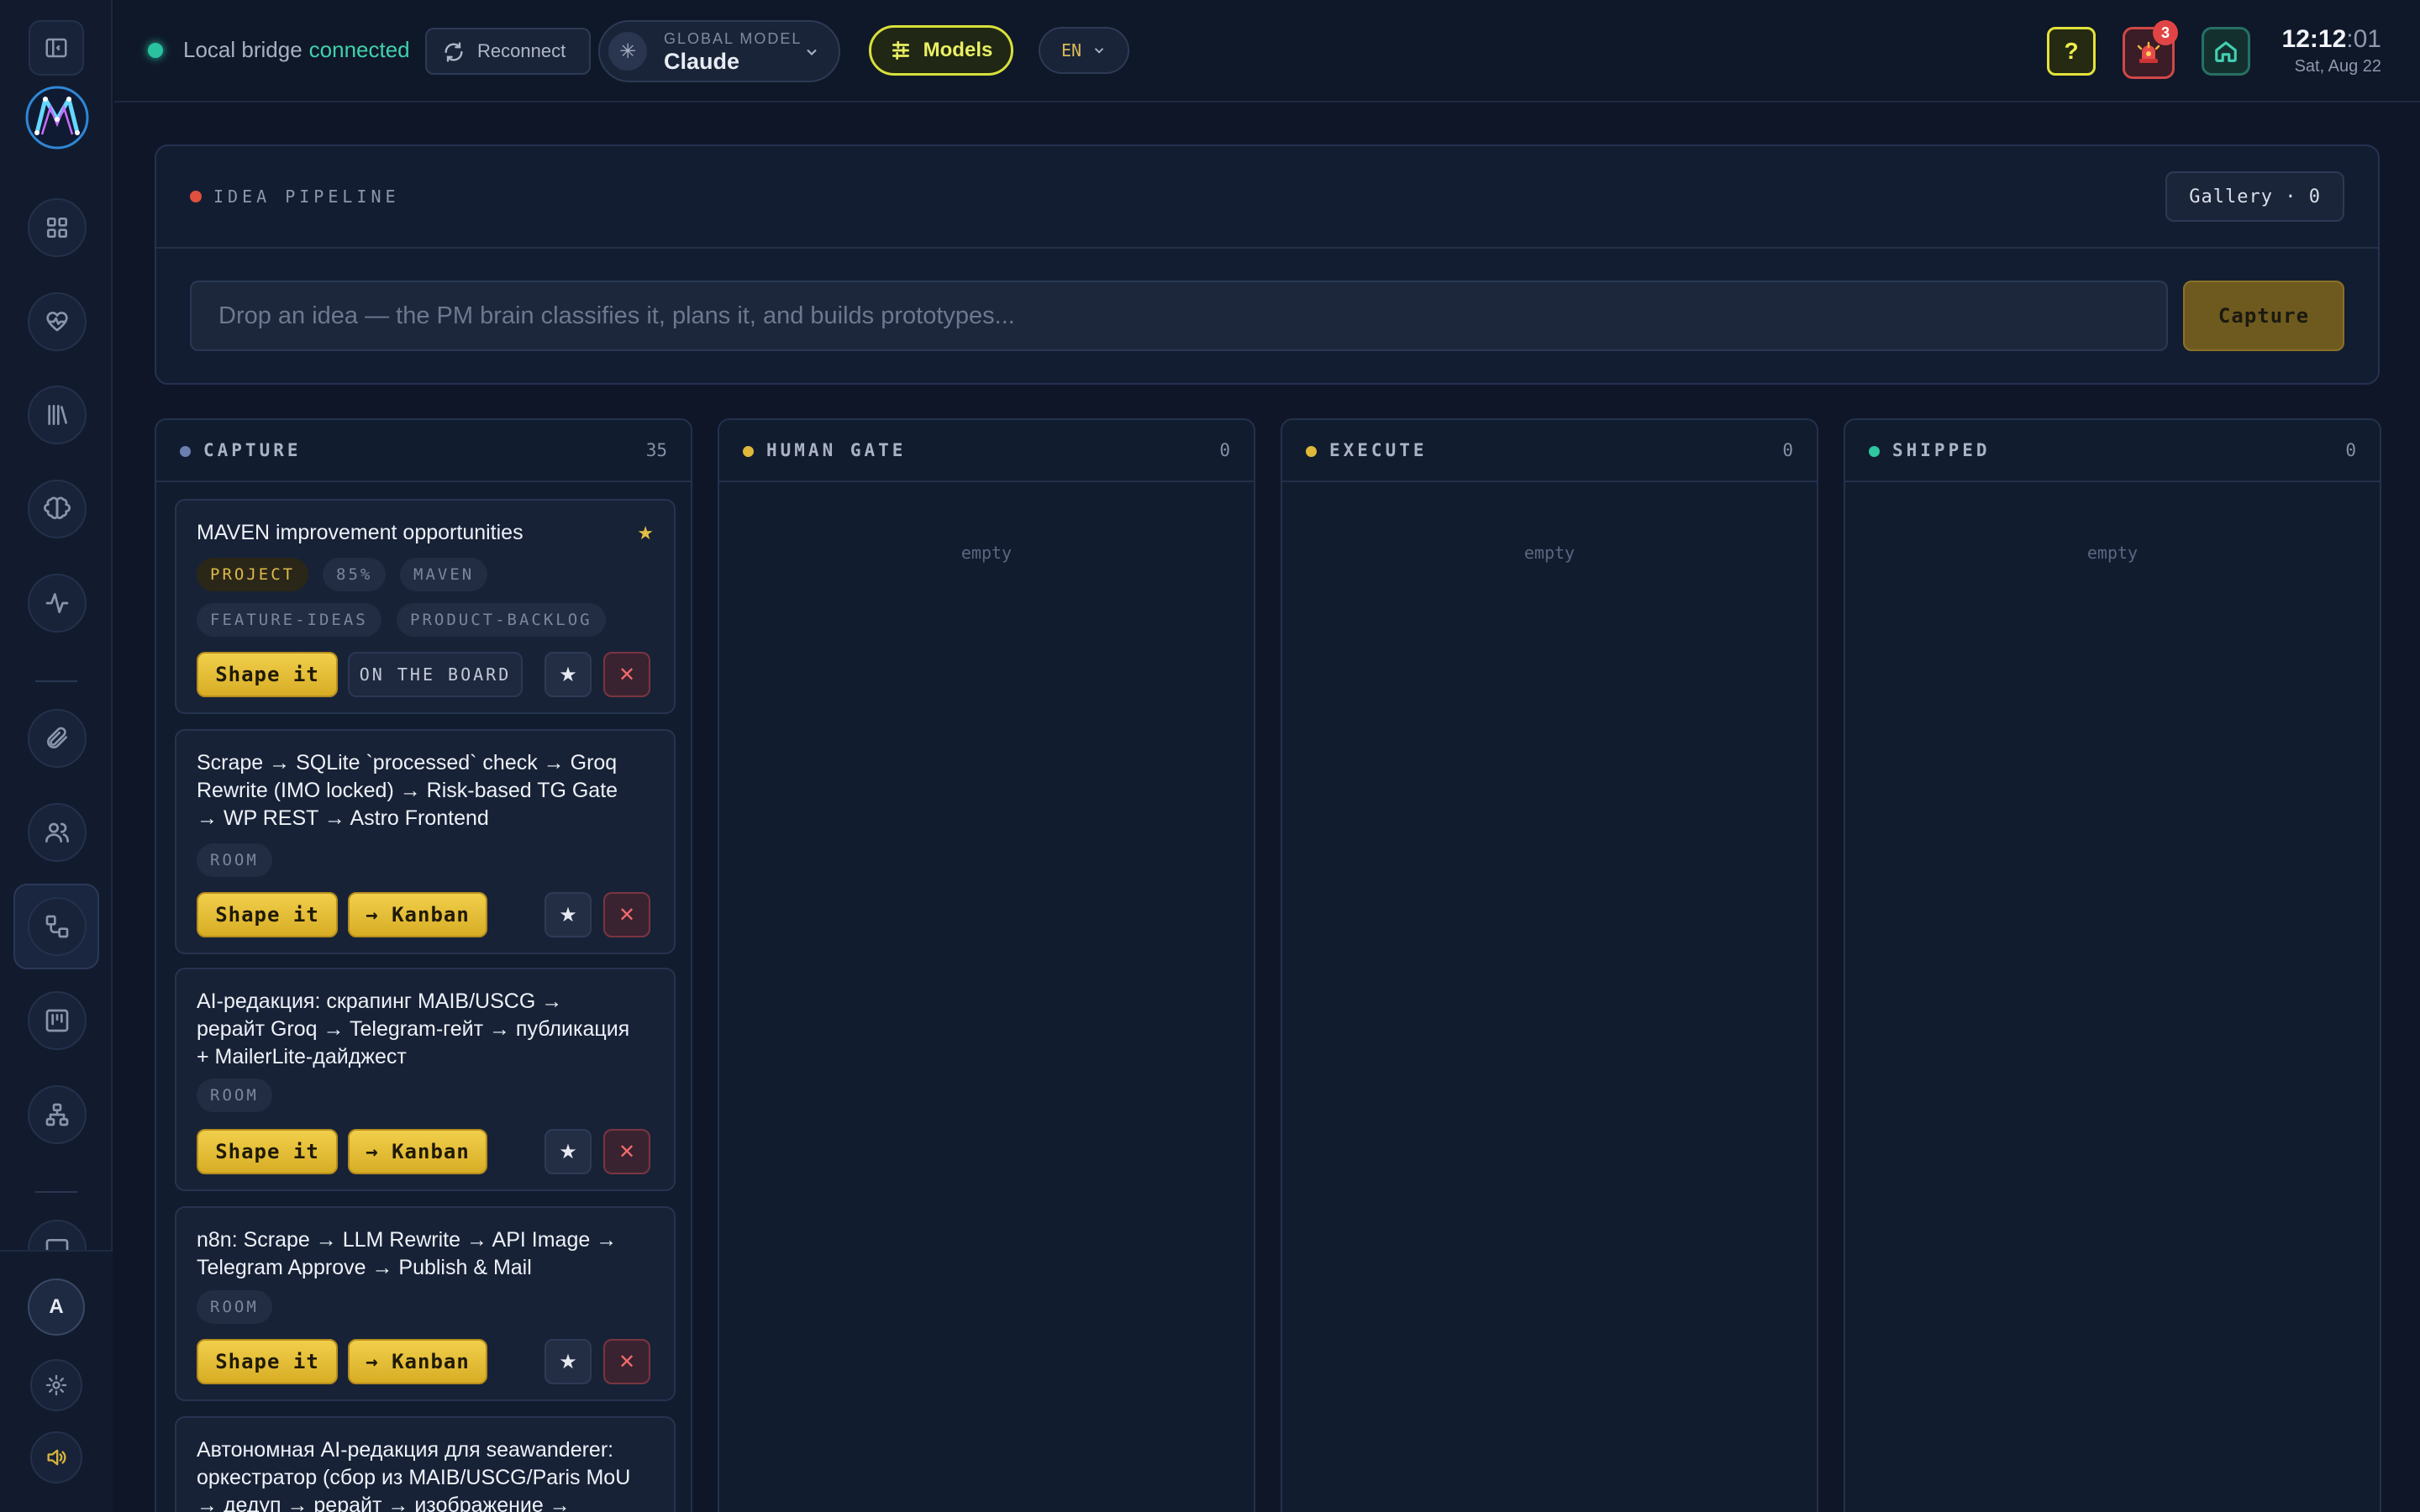  Describe the element at coordinates (733, 38) in the screenshot. I see `global-model-label: GLOBAL MODEL` at that location.